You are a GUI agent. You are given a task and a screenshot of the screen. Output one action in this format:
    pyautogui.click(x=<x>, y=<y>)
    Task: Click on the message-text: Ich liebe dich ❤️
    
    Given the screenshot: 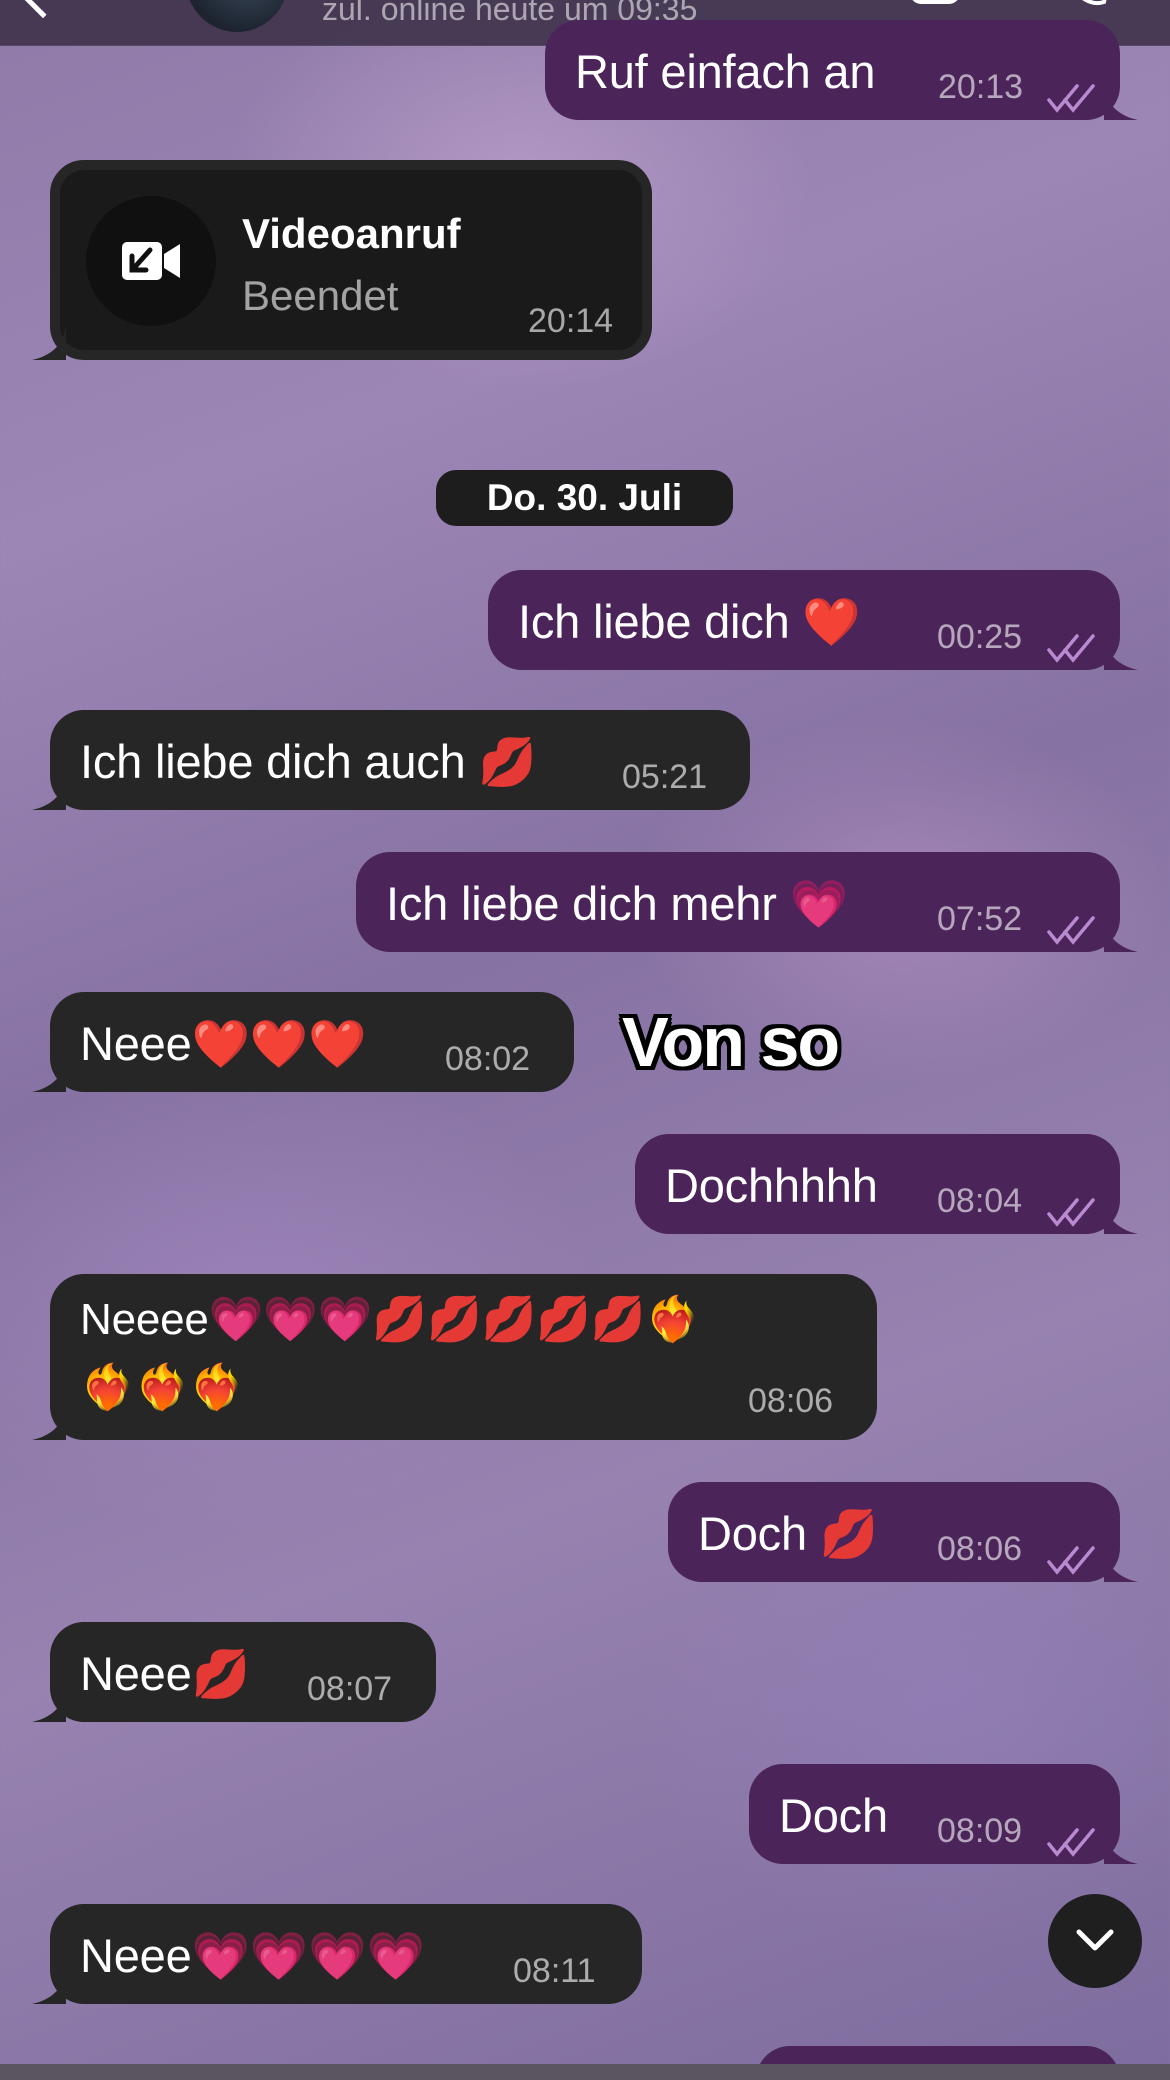 What is the action you would take?
    pyautogui.click(x=689, y=621)
    